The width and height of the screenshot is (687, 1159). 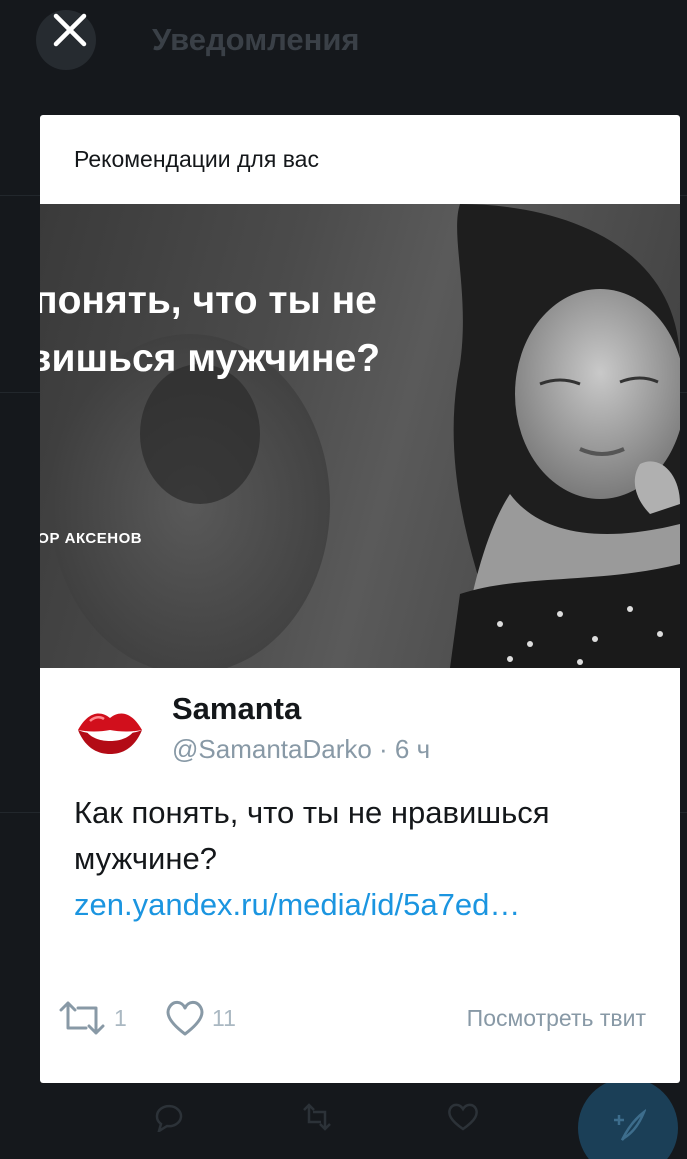 I want to click on tweet-time: 6 ч, so click(x=412, y=749).